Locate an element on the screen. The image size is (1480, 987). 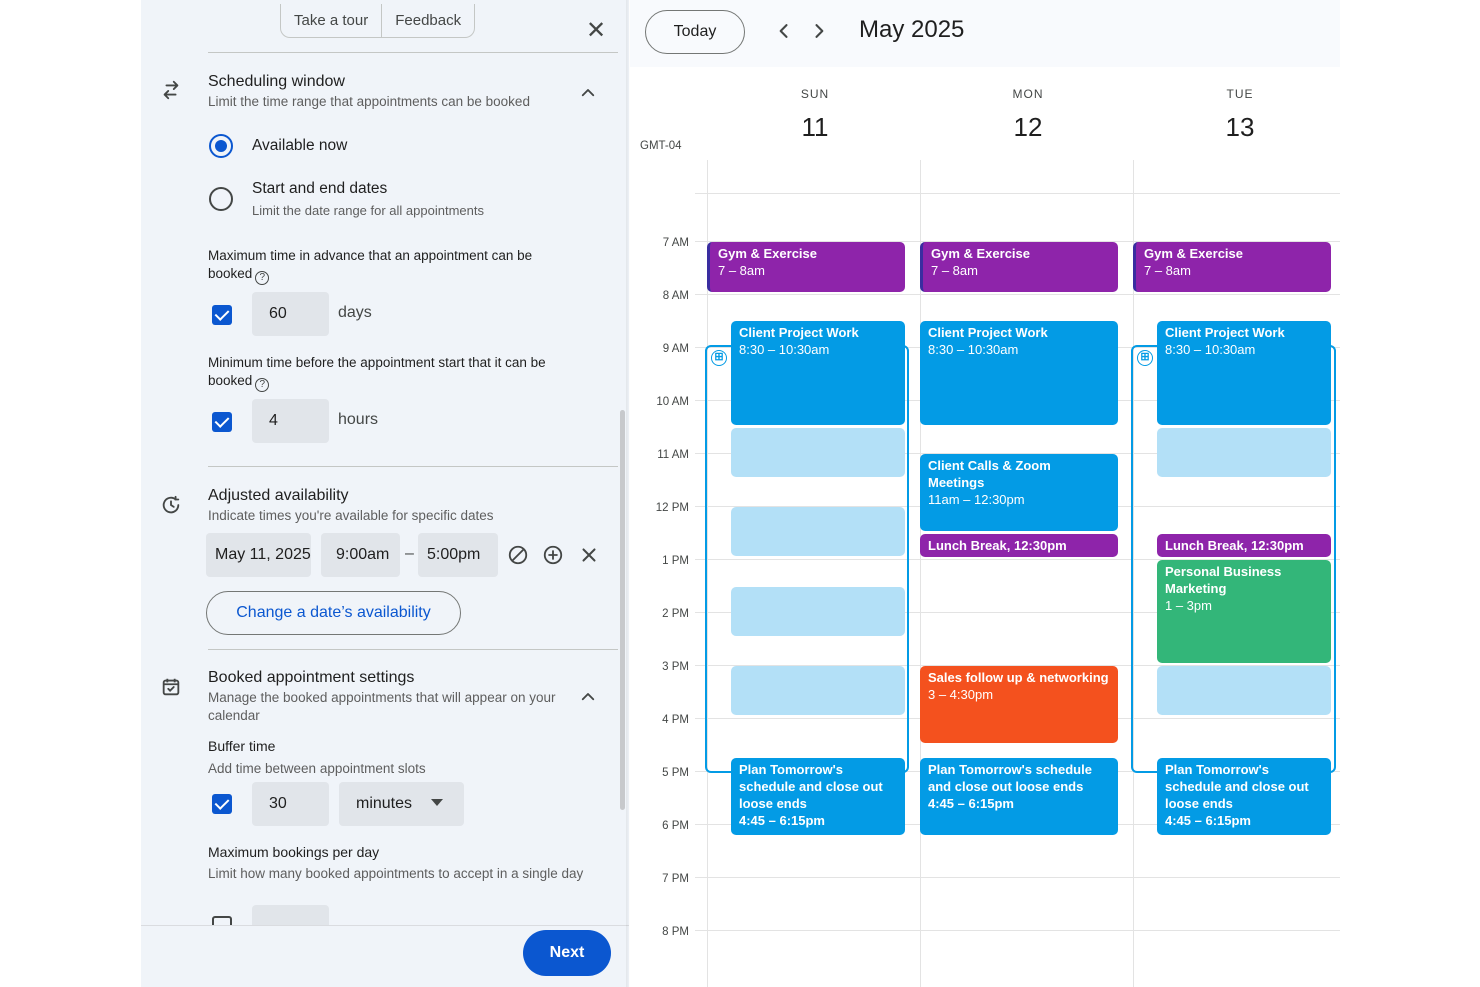
event-title: Client Project Work is located at coordinates (1225, 332).